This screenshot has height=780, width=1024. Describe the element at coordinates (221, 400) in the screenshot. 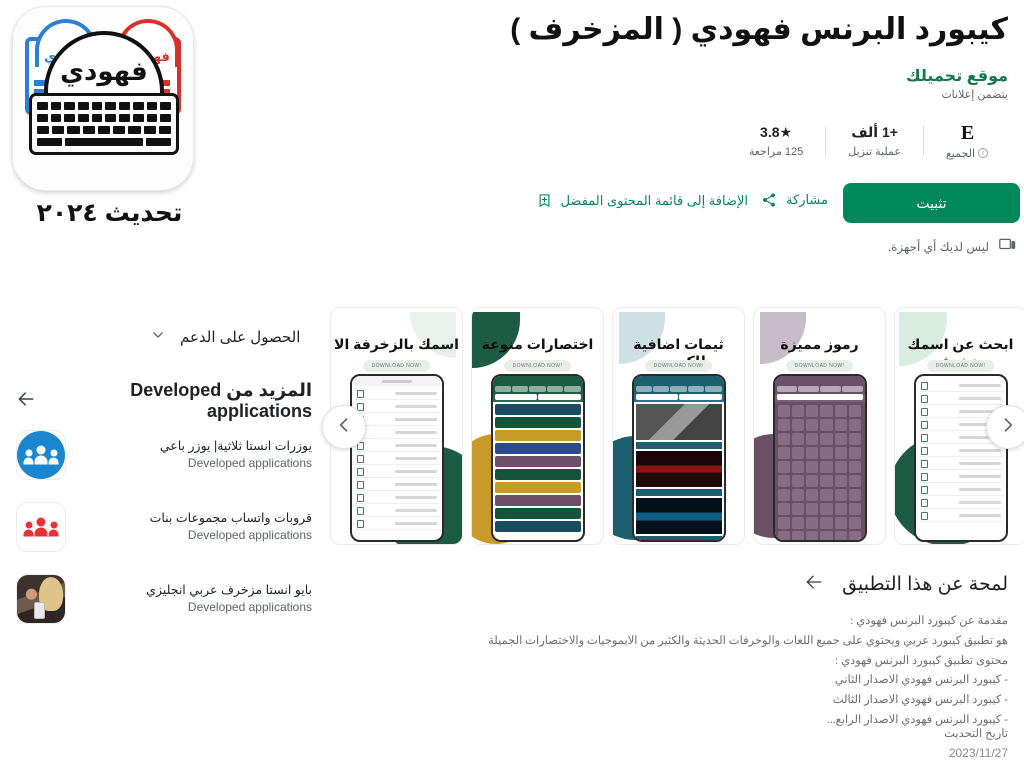

I see `more-apps-title: المزيد من Developed applications` at that location.